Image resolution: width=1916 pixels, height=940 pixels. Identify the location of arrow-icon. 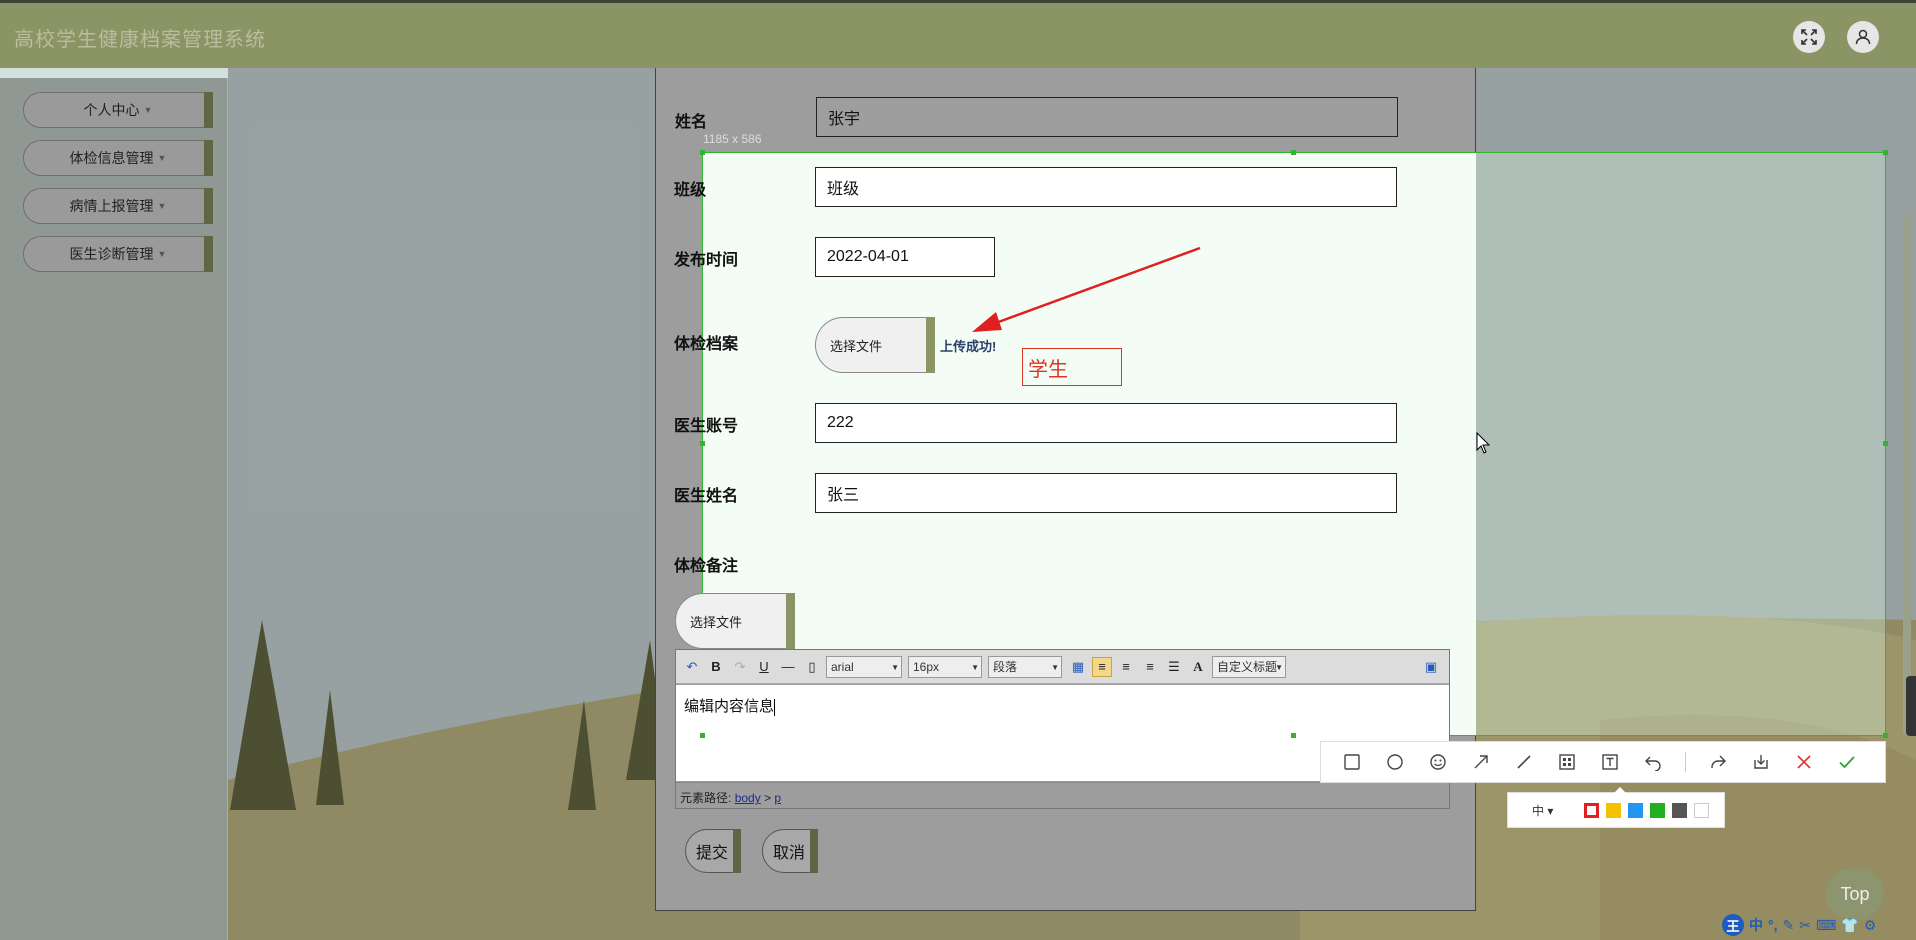
(1481, 762).